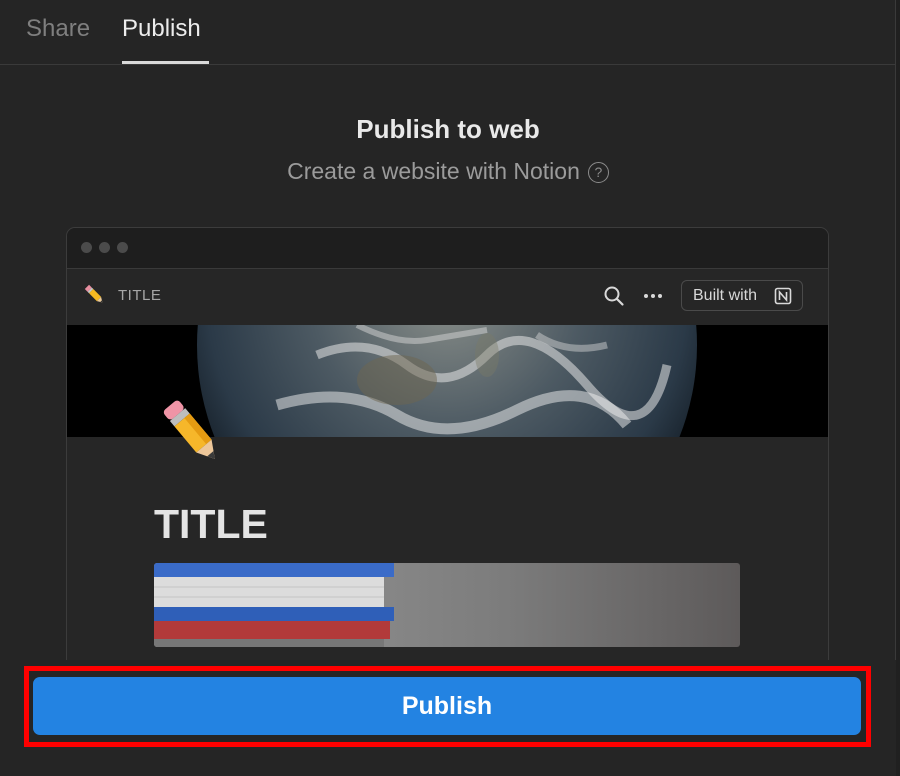 Image resolution: width=900 pixels, height=776 pixels. What do you see at coordinates (433, 171) in the screenshot?
I see `publish-subheading-text: Create a website with Notion` at bounding box center [433, 171].